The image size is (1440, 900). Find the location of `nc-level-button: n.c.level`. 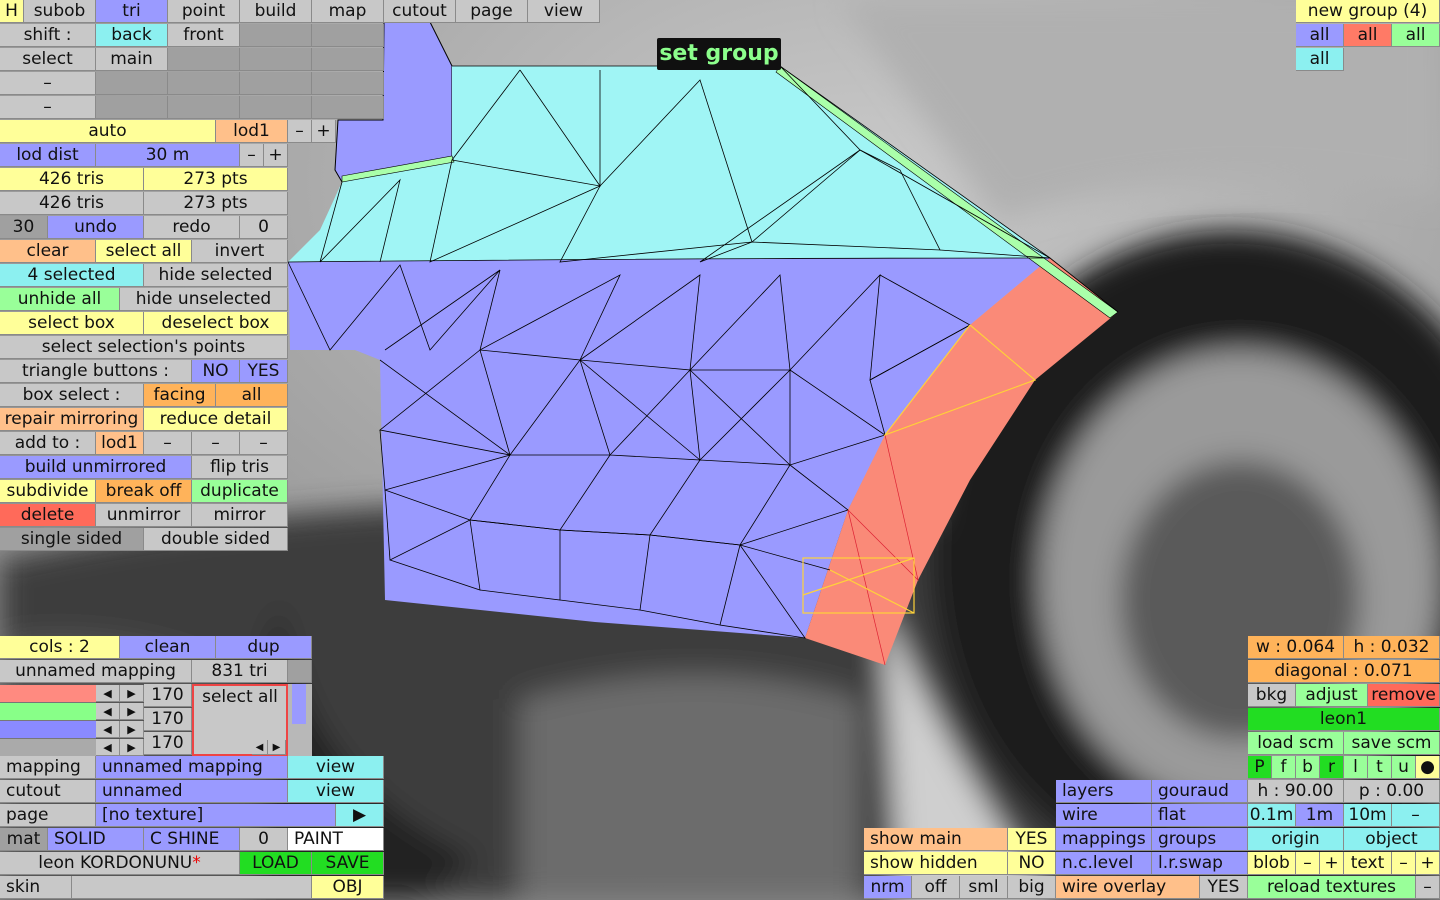

nc-level-button: n.c.level is located at coordinates (1104, 863).